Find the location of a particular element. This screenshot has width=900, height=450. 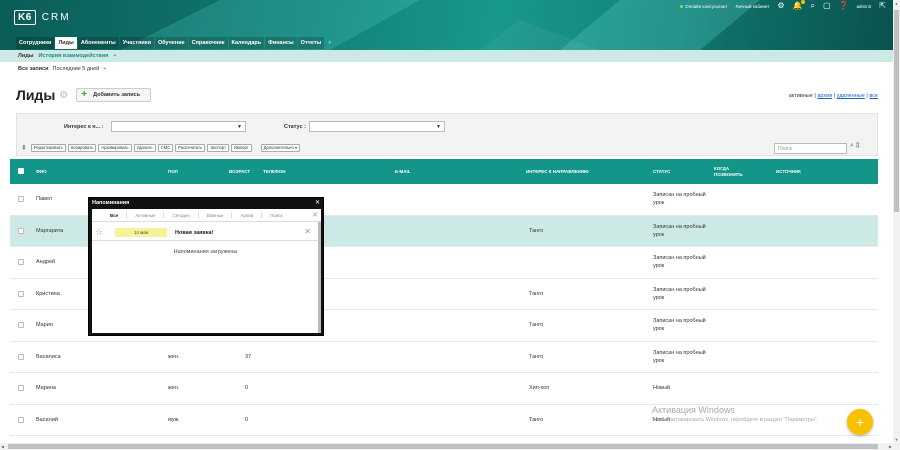

subnav-leads: Лиды is located at coordinates (25, 56).